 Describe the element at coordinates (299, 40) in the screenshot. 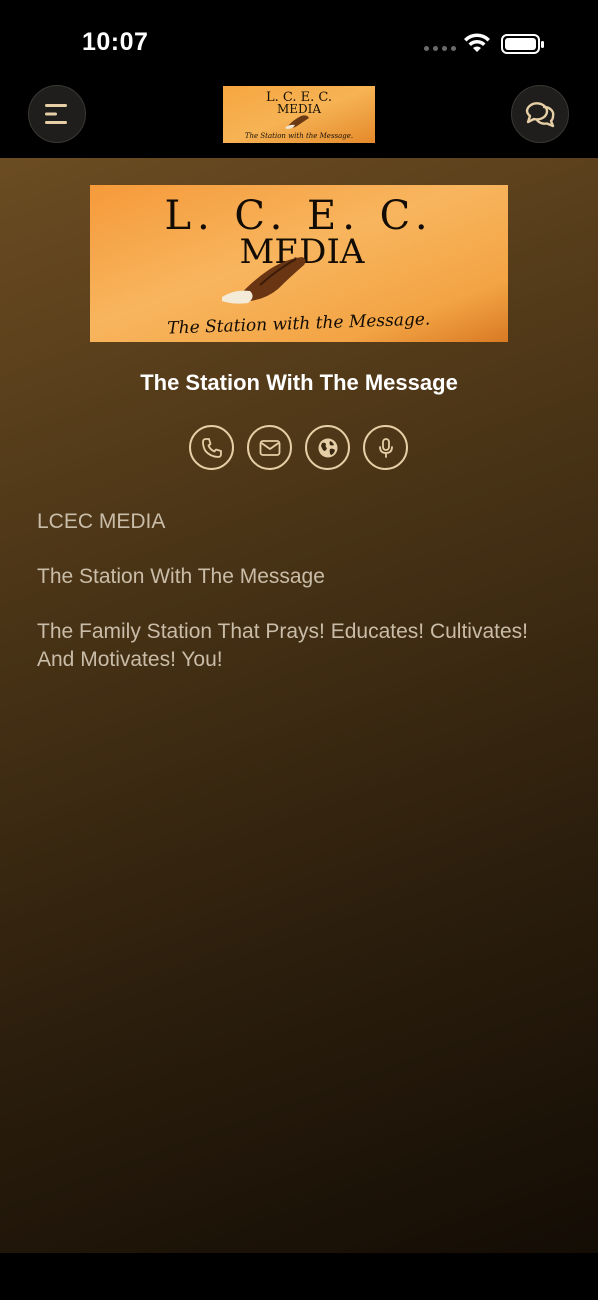

I see `status-bar: 10:07` at that location.